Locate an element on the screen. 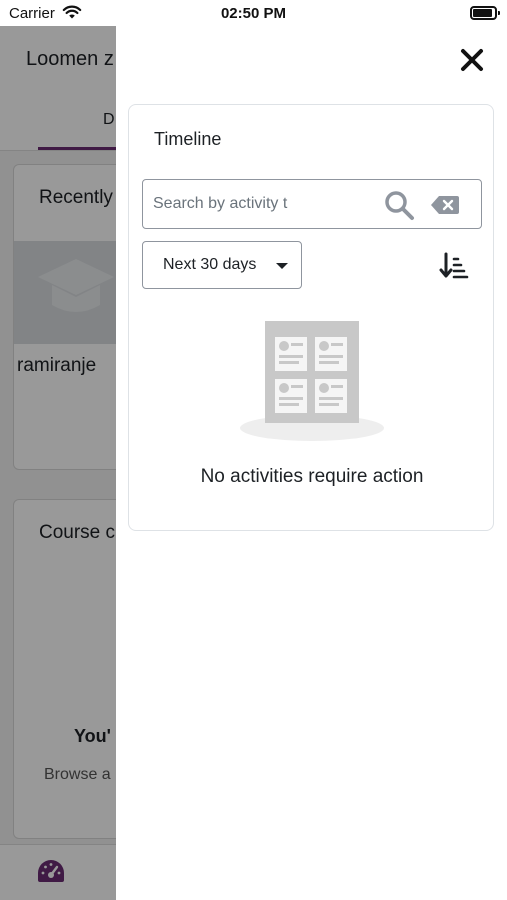  chevron-down-icon is located at coordinates (282, 266).